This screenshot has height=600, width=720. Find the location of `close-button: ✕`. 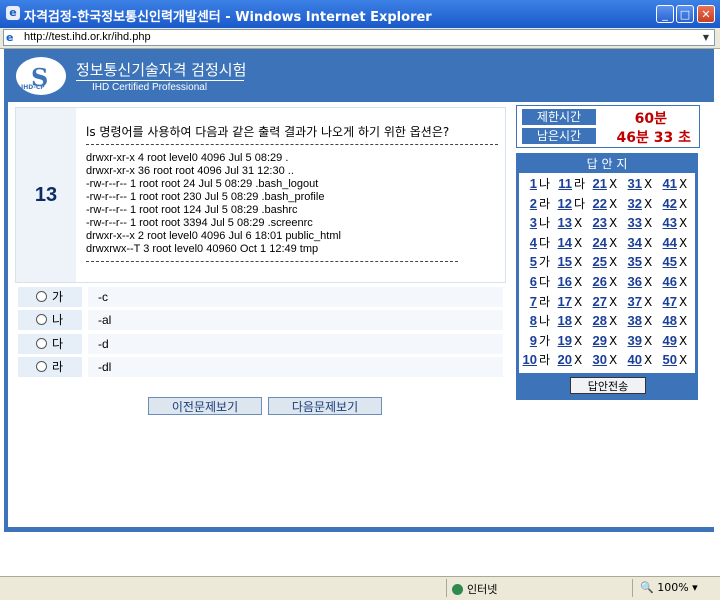

close-button: ✕ is located at coordinates (706, 14).